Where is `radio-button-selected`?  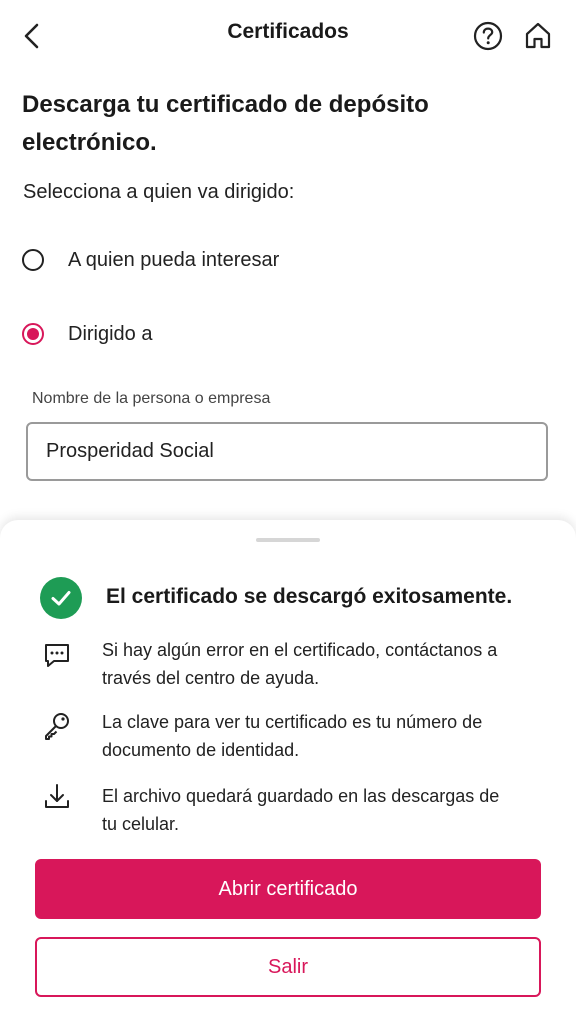
radio-button-selected is located at coordinates (33, 334).